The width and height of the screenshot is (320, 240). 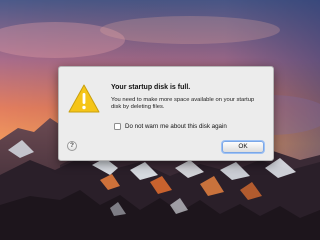 I want to click on suppress-warning-option: Do not warn me about this disk again, so click(x=170, y=126).